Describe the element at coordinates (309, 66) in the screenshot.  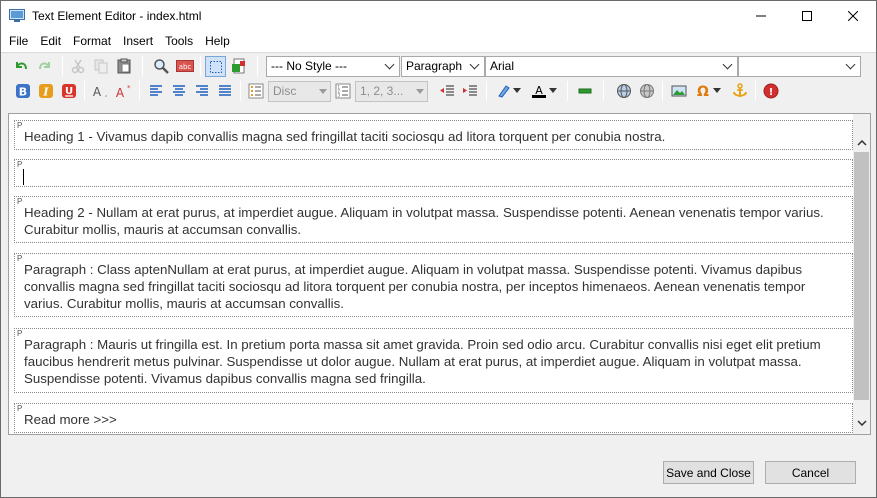
I see `style-select-value: --- No Style ---` at that location.